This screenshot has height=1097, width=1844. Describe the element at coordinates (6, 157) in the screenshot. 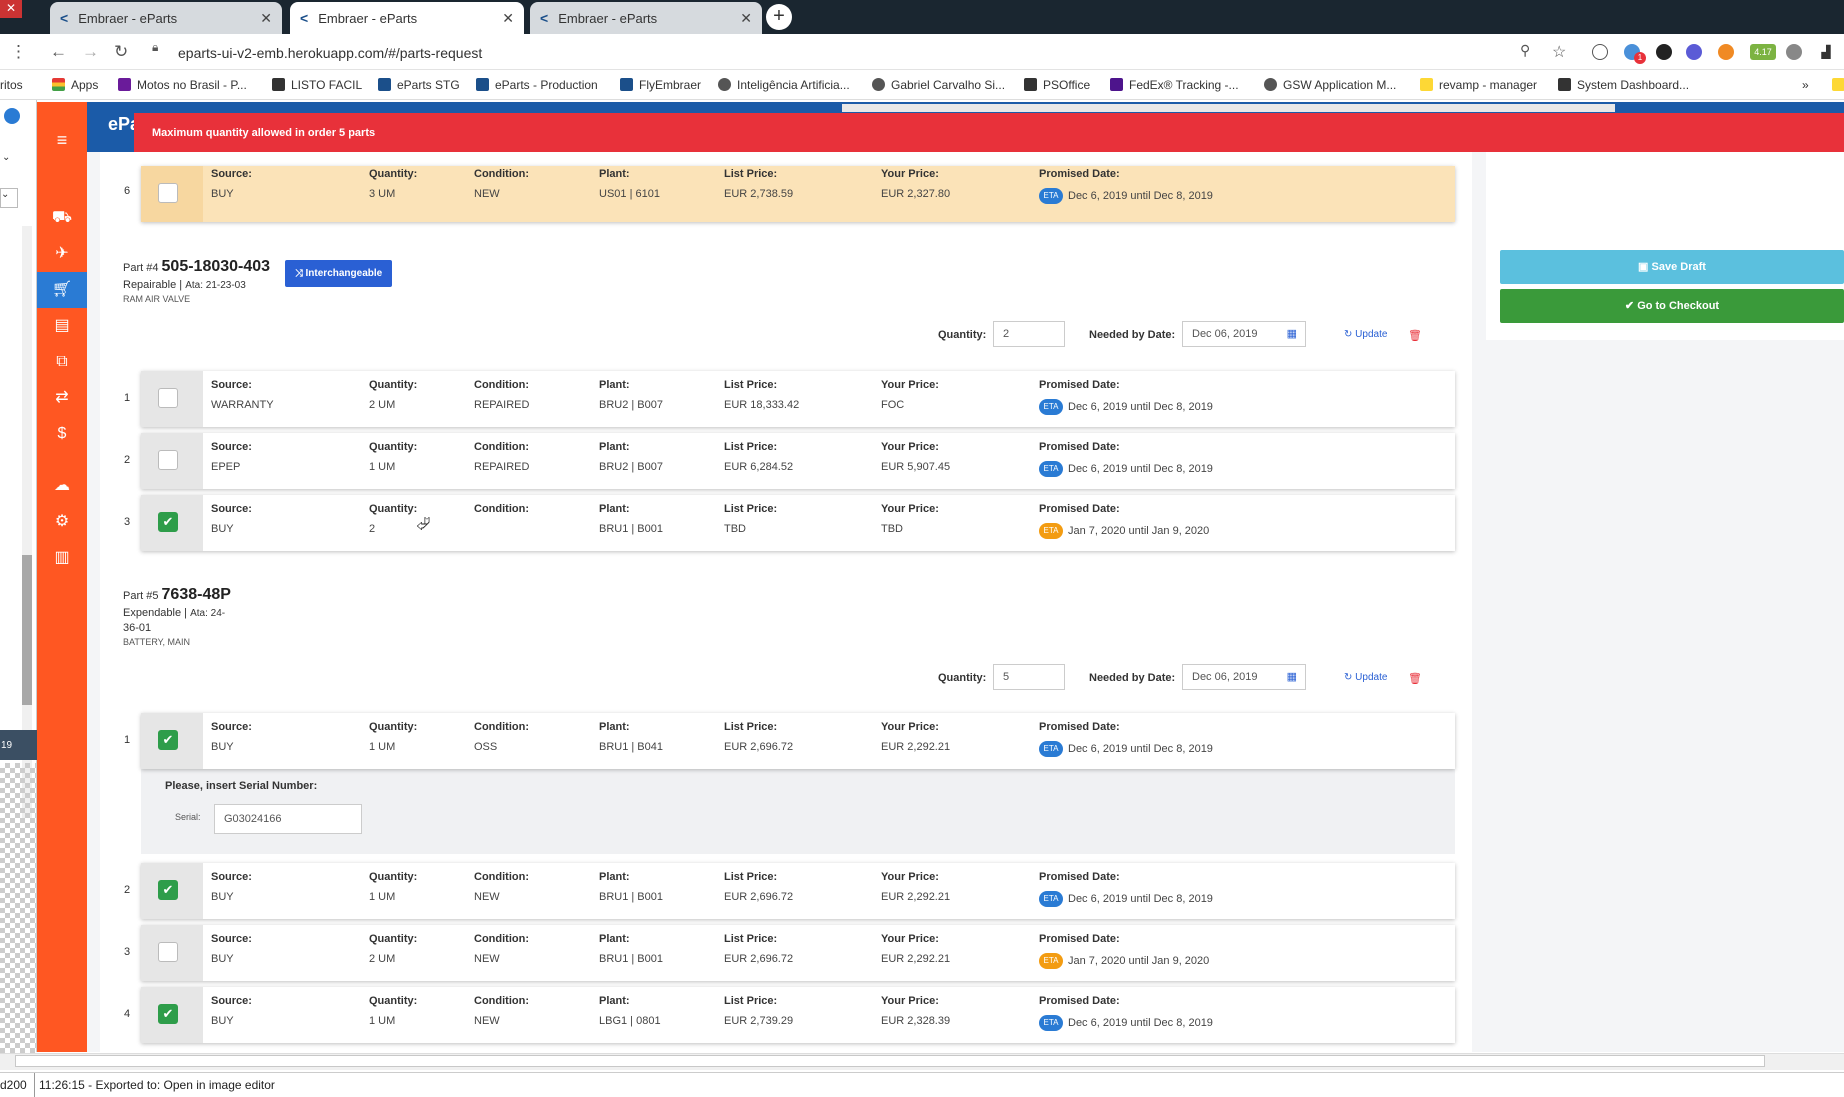

I see `chevron-down-icon: ⌄` at that location.